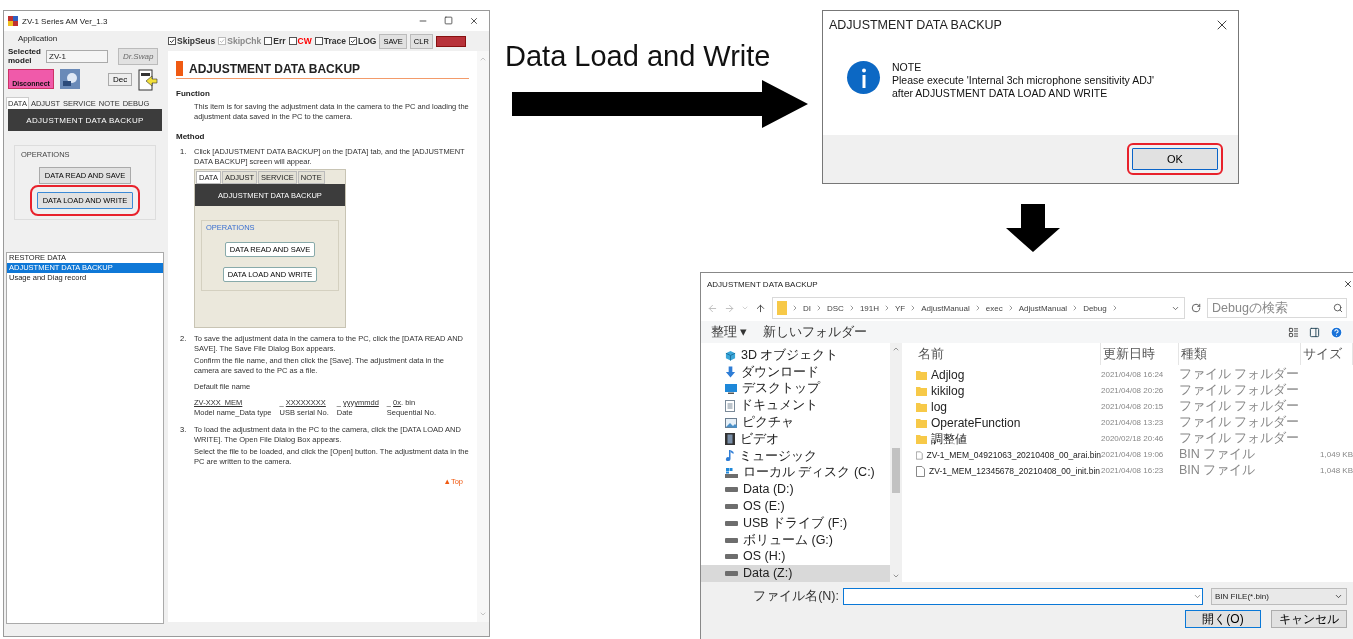 The width and height of the screenshot is (1353, 639). What do you see at coordinates (900, 308) in the screenshot?
I see `path-segment: YF` at bounding box center [900, 308].